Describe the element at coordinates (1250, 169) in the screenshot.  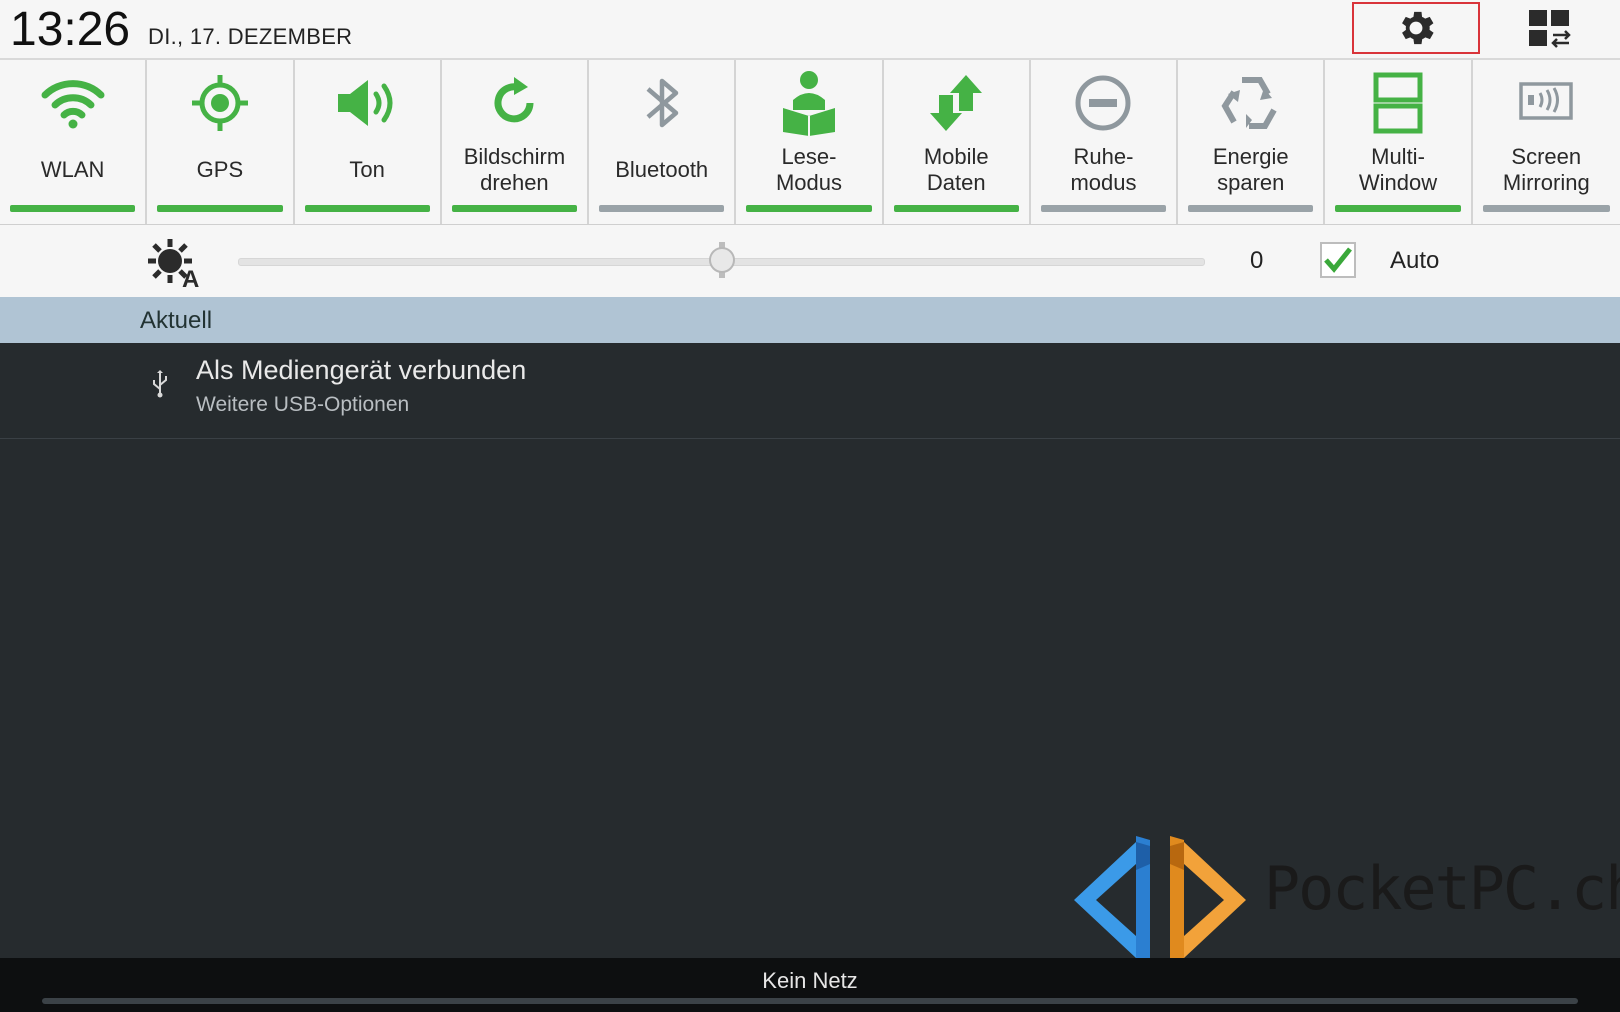
I see `toggle-label: Energie sparen` at that location.